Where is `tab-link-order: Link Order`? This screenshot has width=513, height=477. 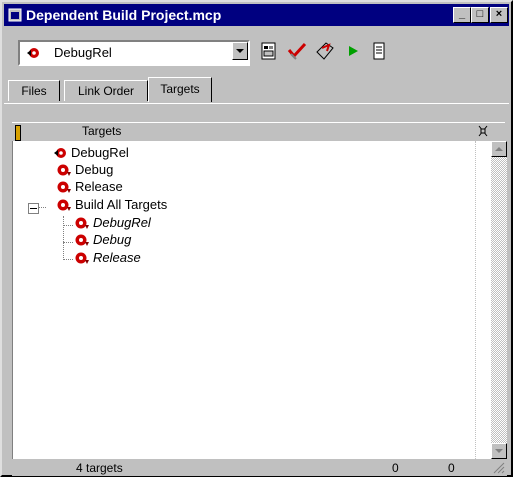
tab-link-order: Link Order is located at coordinates (106, 90).